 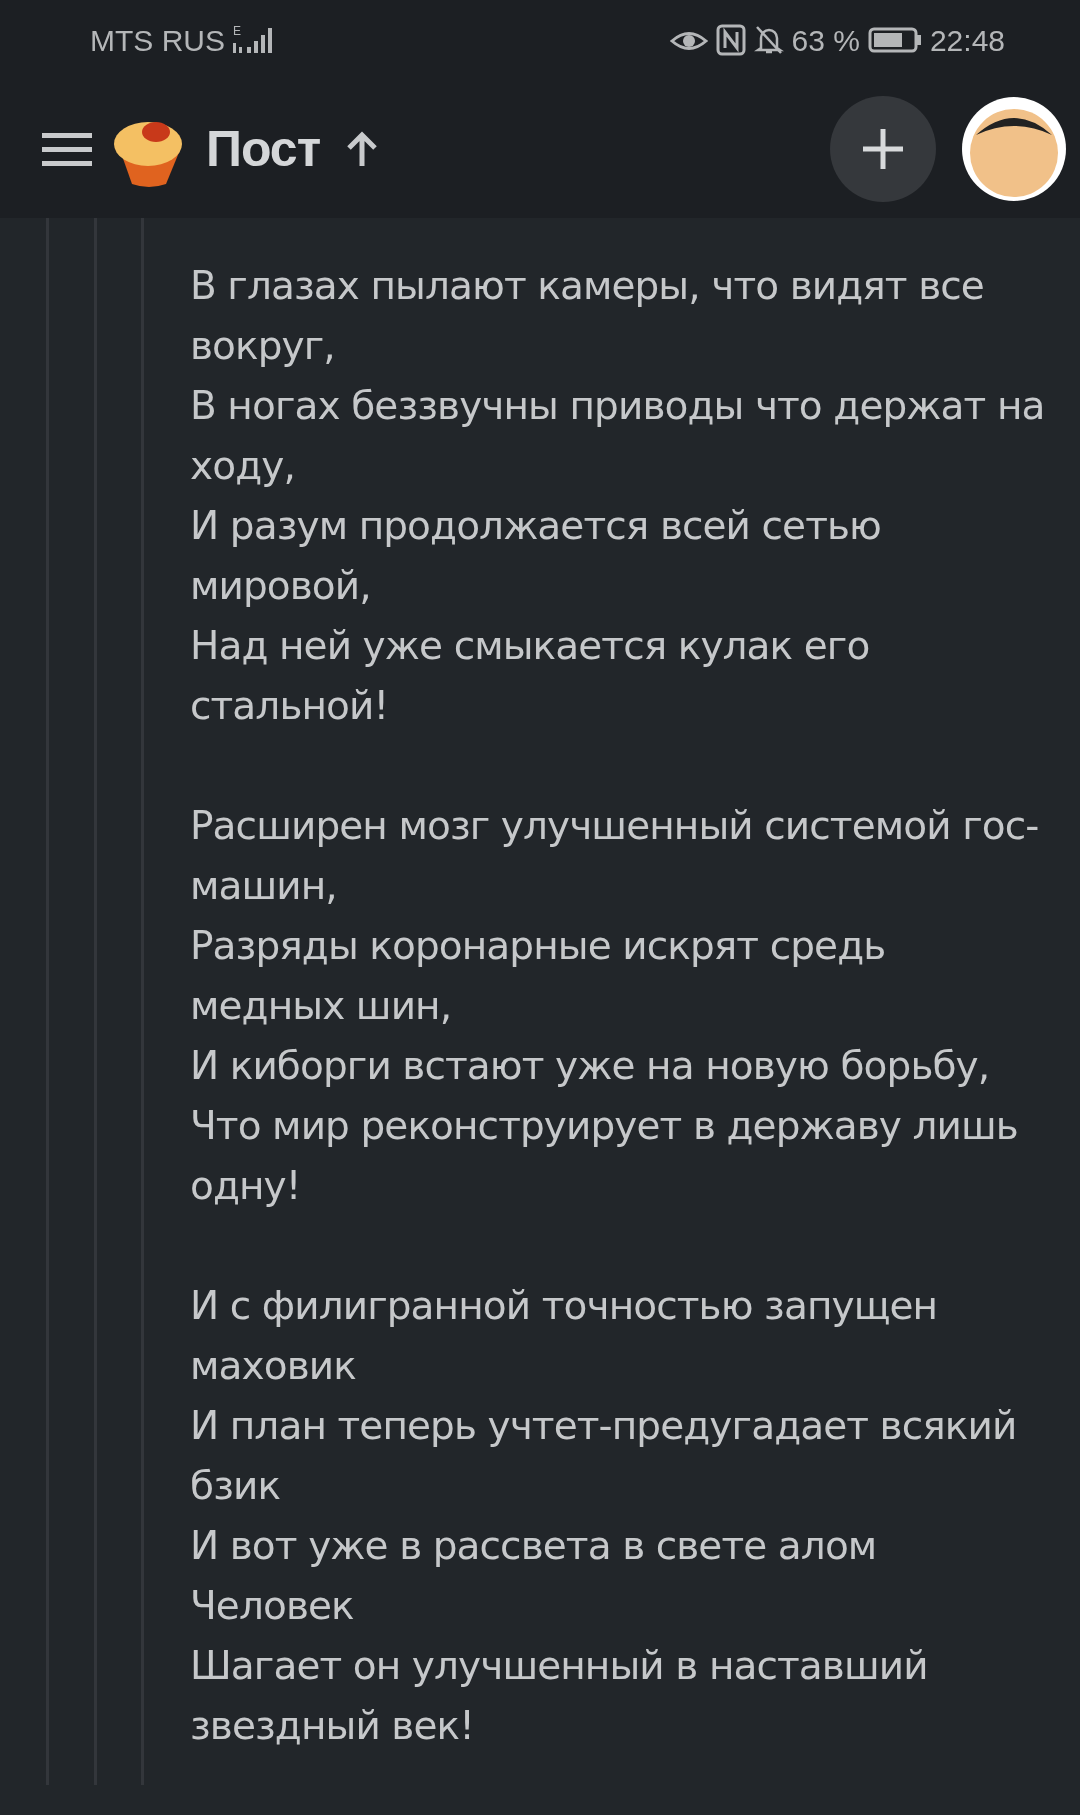 I want to click on carrier-name: MTS RUS, so click(x=157, y=40).